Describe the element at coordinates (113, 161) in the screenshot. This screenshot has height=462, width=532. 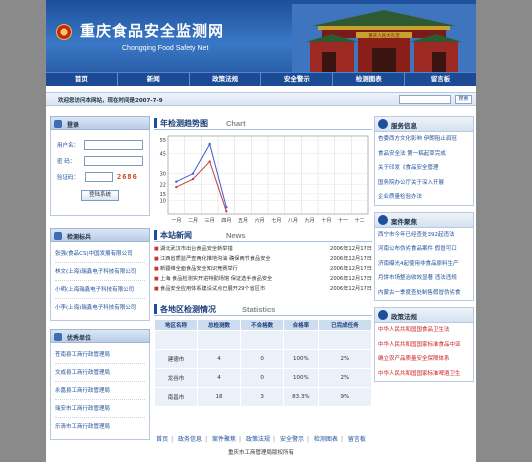
I see `password-field` at that location.